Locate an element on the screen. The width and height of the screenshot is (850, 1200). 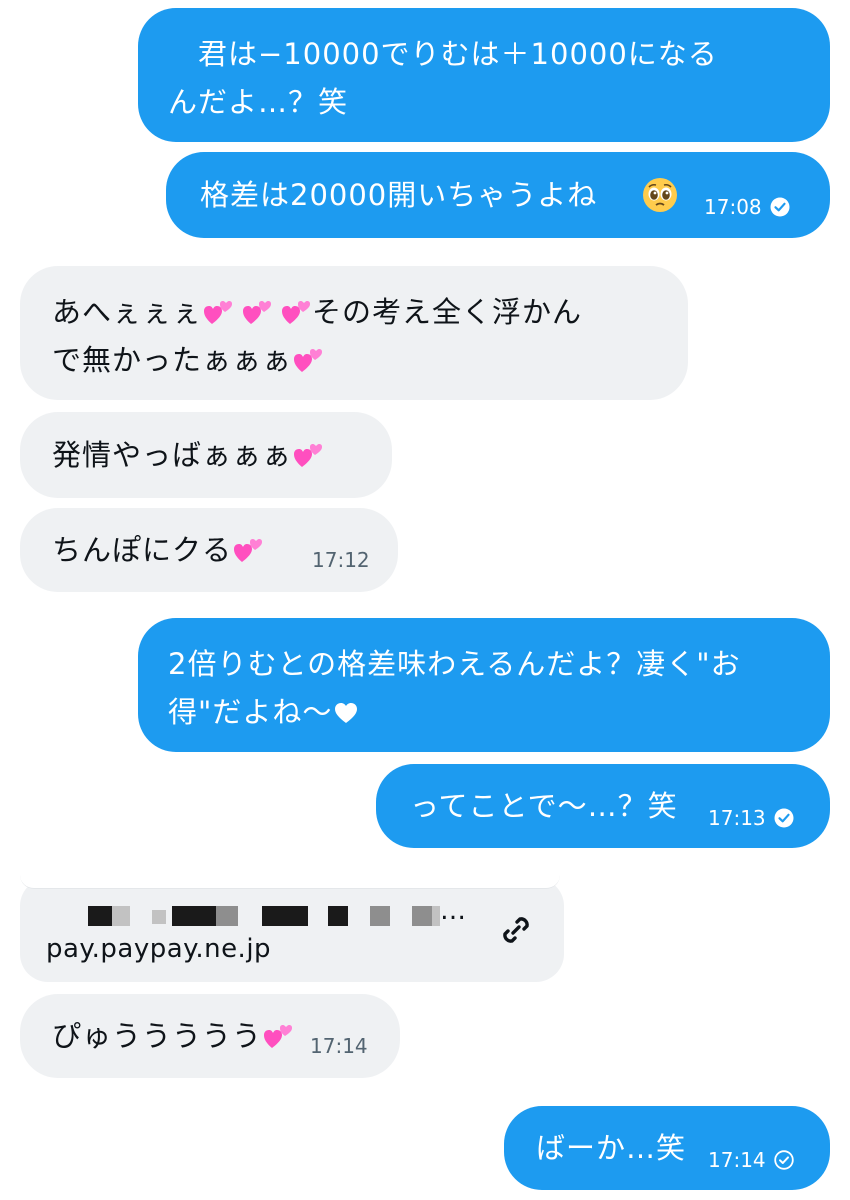
pleading-face-icon is located at coordinates (660, 195).